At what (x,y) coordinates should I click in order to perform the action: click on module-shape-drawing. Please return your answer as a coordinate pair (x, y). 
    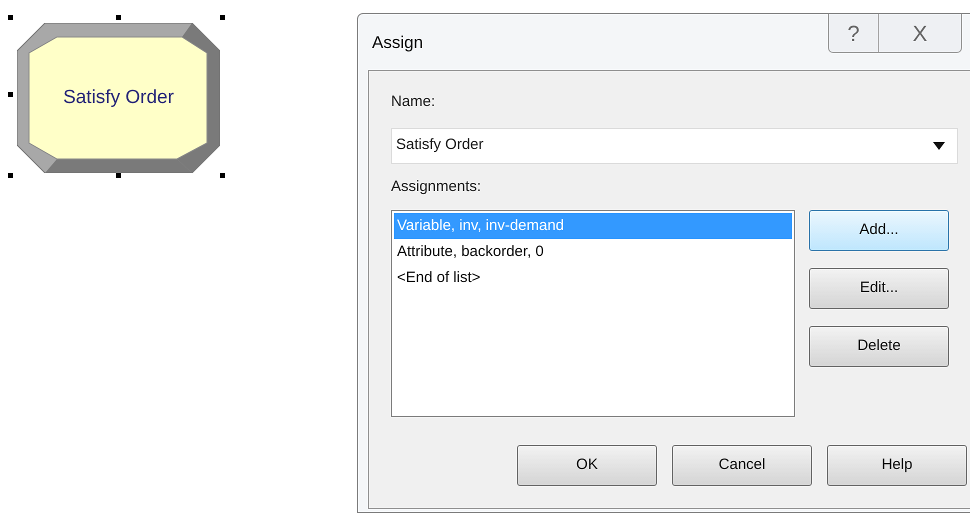
    Looking at the image, I should click on (118, 98).